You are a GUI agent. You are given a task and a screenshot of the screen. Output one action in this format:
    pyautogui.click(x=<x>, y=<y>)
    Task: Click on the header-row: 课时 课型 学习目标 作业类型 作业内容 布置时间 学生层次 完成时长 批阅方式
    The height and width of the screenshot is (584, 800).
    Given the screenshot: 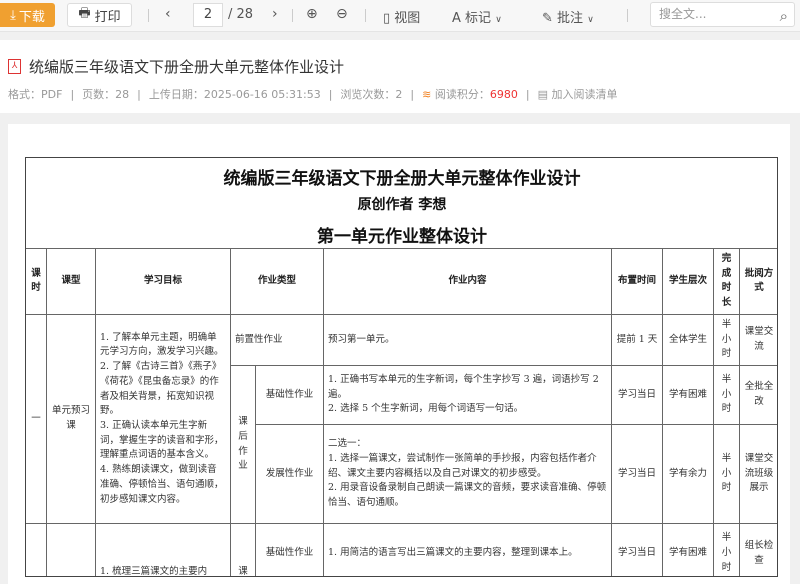 What is the action you would take?
    pyautogui.click(x=401, y=281)
    